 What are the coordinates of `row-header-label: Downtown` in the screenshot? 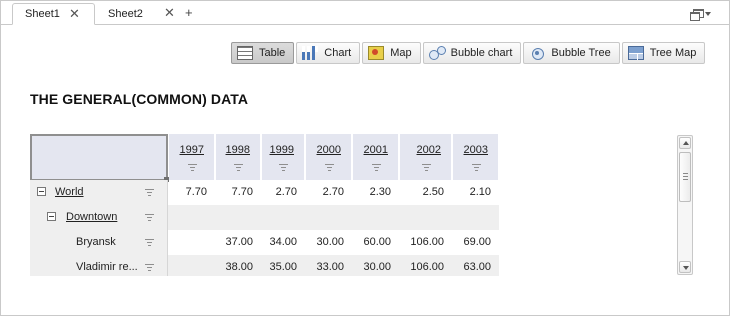 It's located at (91, 217).